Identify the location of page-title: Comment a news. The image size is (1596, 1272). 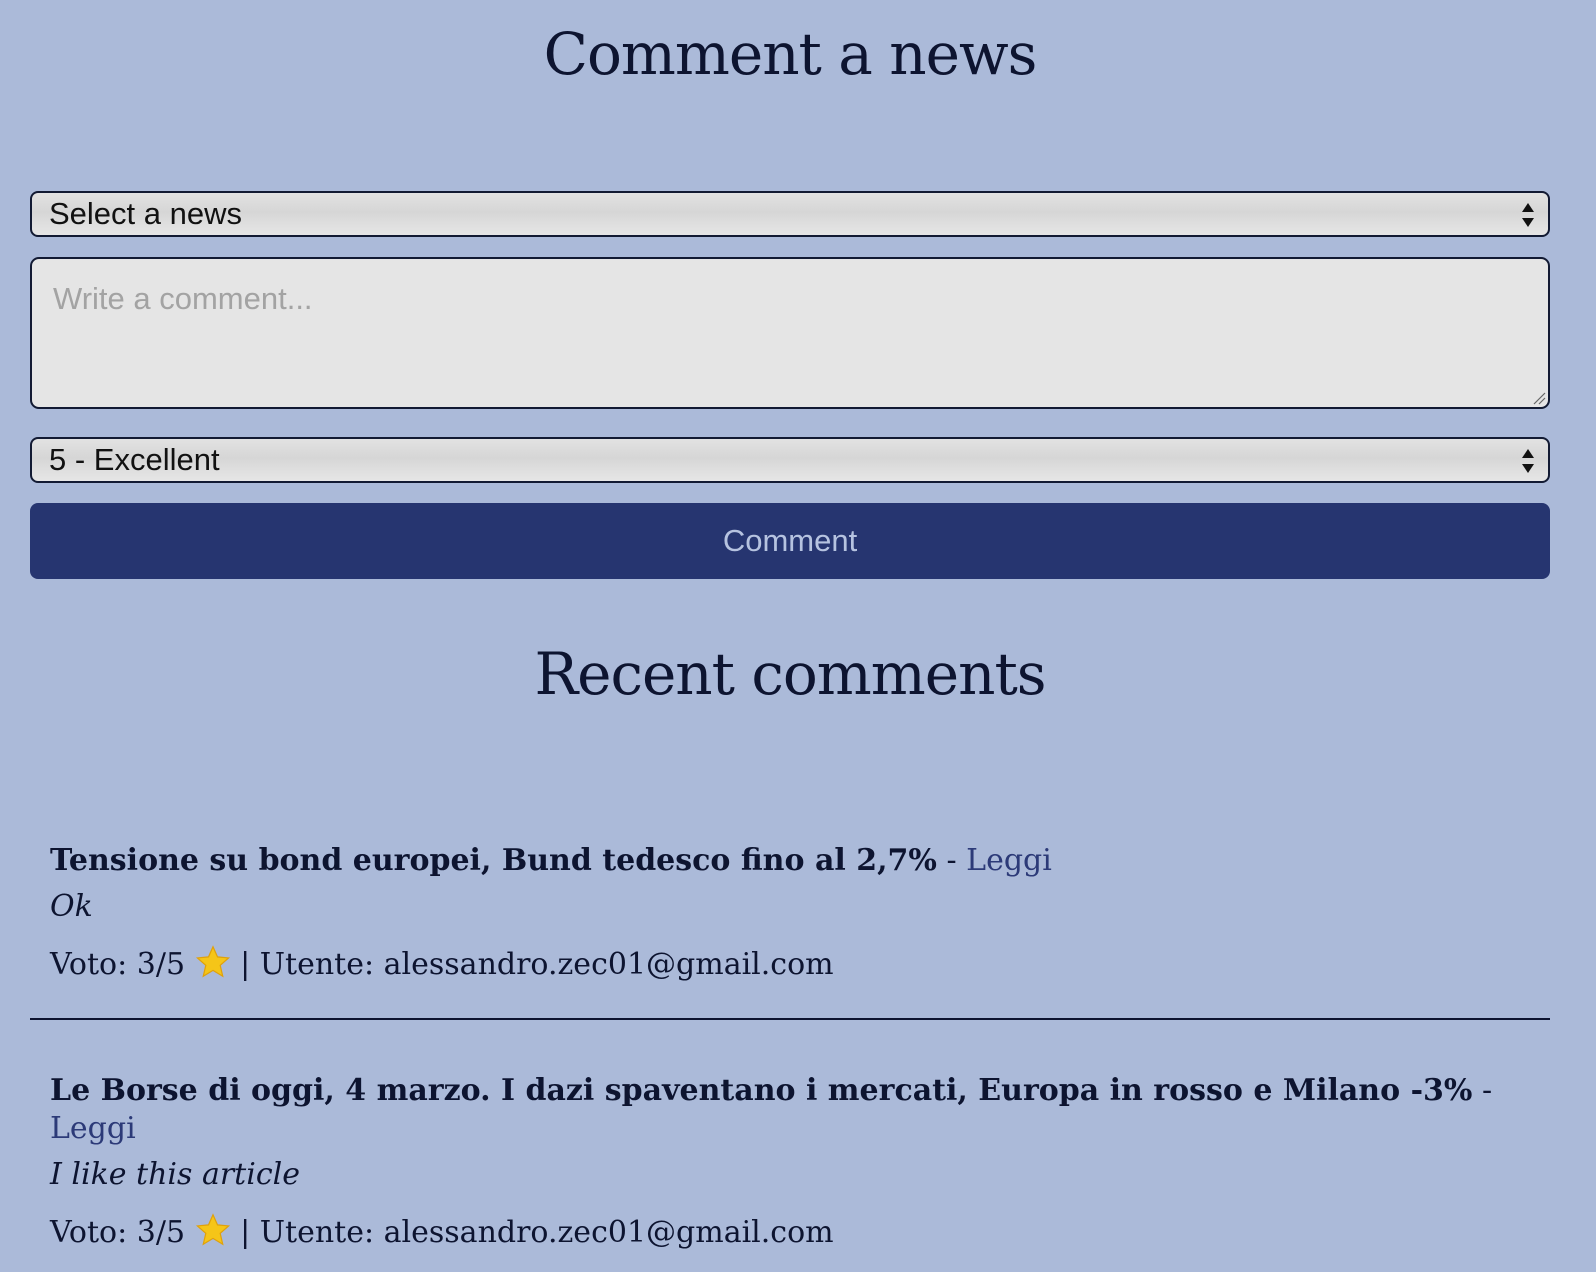
(790, 54).